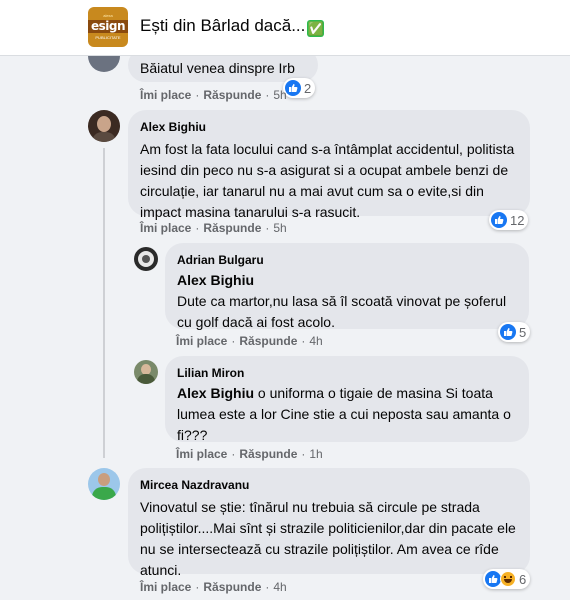  What do you see at coordinates (347, 373) in the screenshot?
I see `comment-author: Lilian Miron` at bounding box center [347, 373].